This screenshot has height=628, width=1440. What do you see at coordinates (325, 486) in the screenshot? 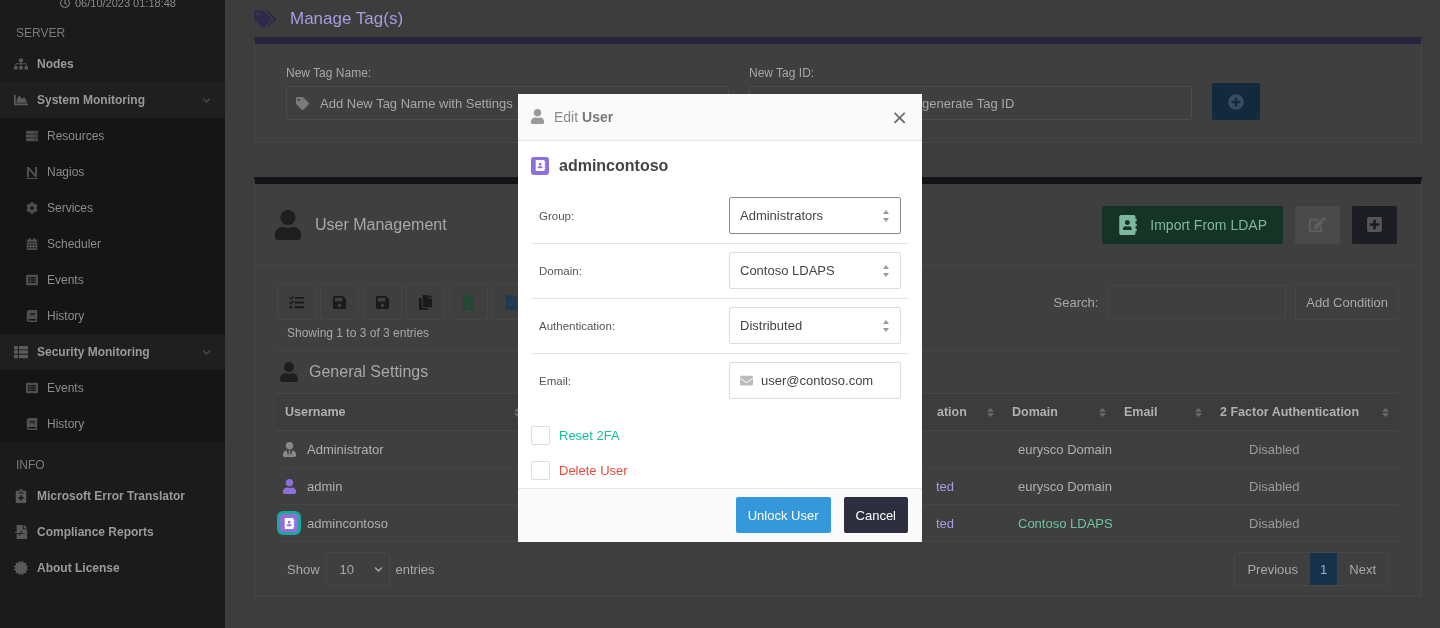
I see `username-cell: admin` at bounding box center [325, 486].